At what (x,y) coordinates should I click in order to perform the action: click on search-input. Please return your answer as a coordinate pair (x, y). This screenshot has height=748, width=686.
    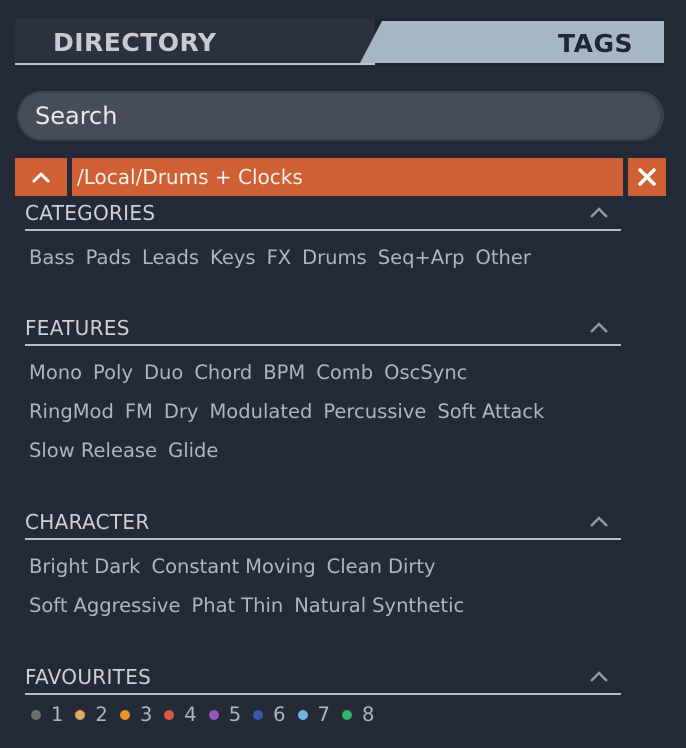
    Looking at the image, I should click on (339, 116).